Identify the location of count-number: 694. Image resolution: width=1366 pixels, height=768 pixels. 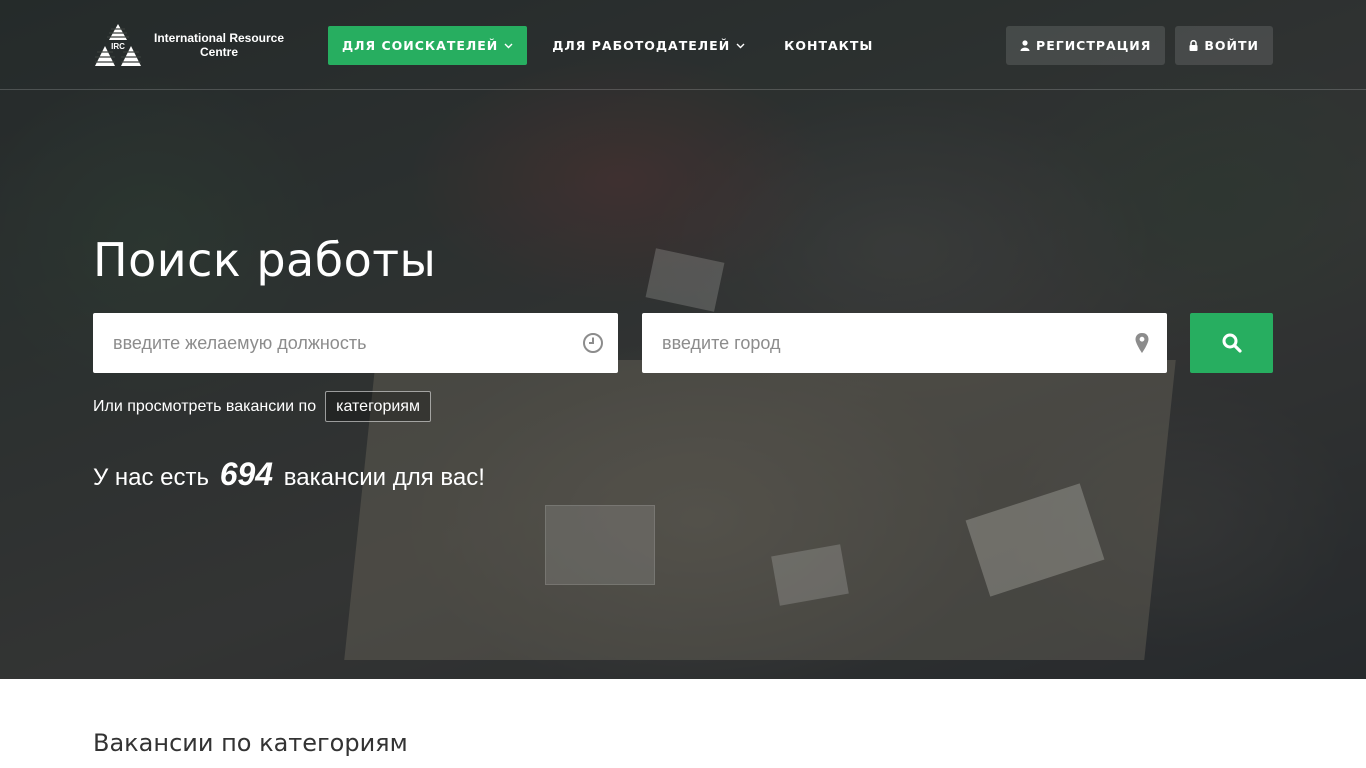
(246, 474).